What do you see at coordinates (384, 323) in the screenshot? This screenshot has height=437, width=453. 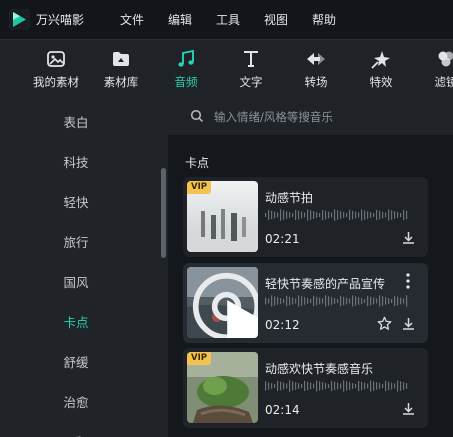 I see `favorite-star-icon` at bounding box center [384, 323].